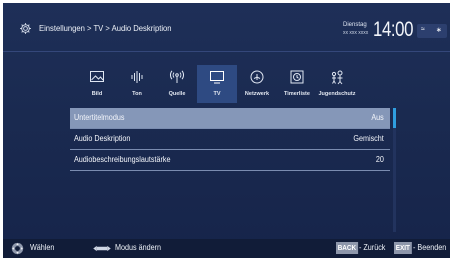 The width and height of the screenshot is (451, 259). I want to click on menu-row-value: Gemischt, so click(368, 138).